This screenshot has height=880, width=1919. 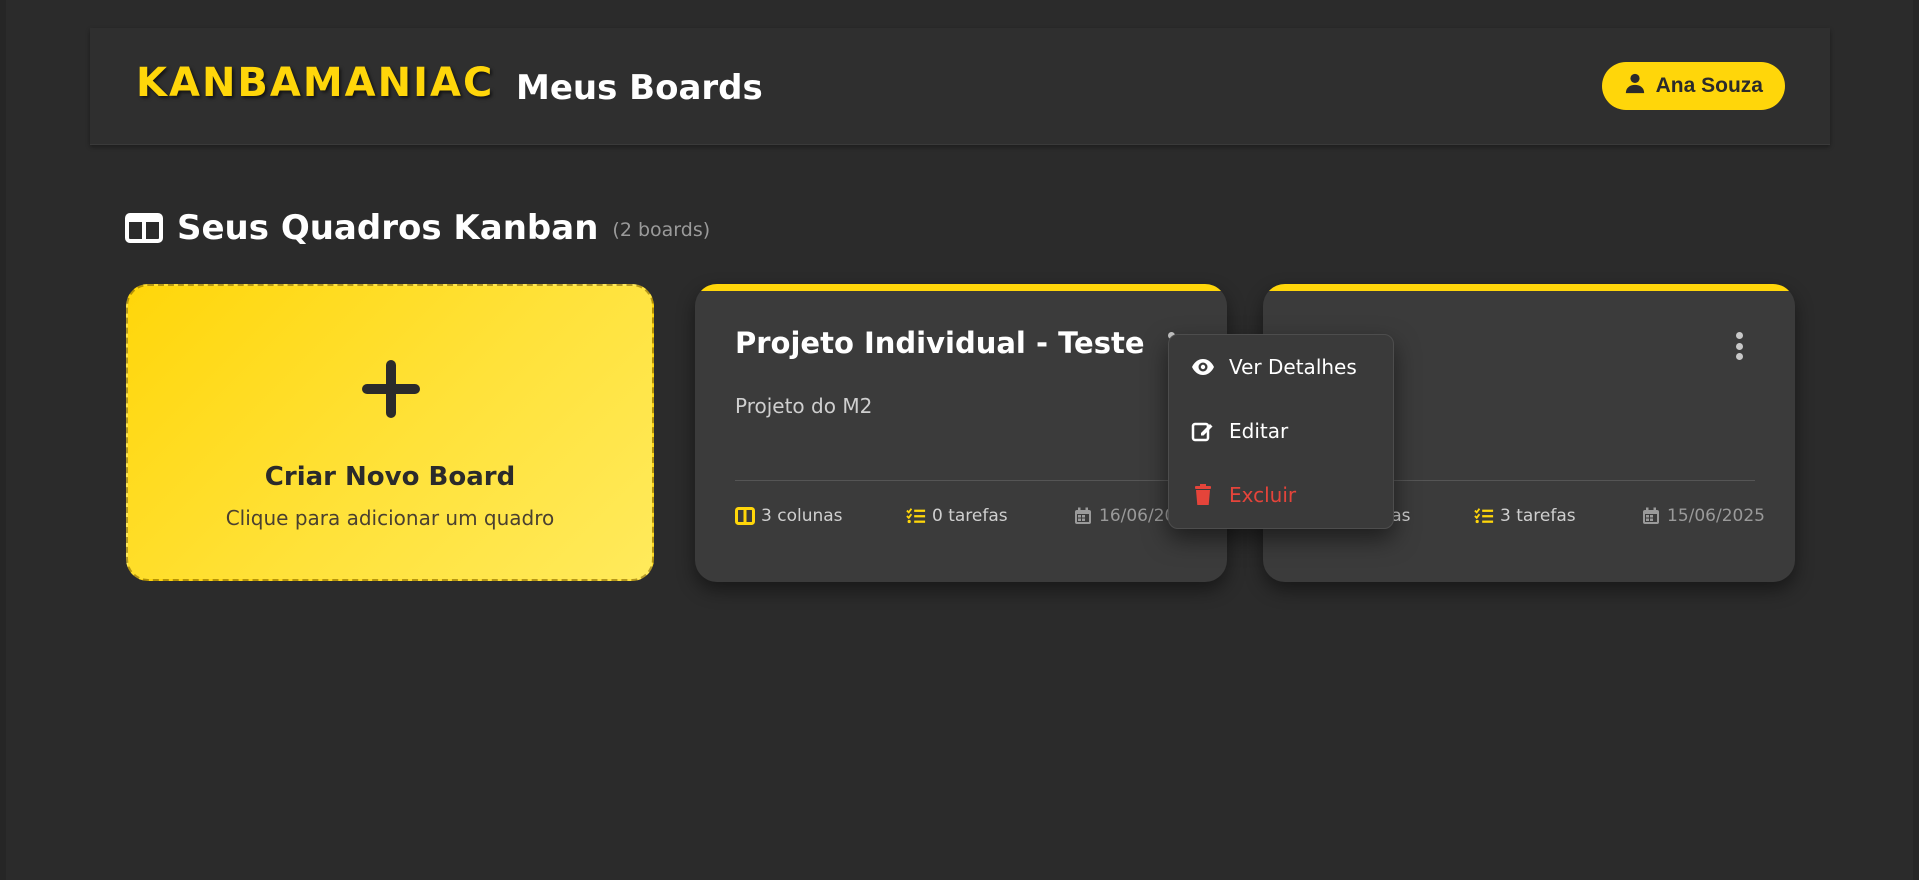 I want to click on trash-icon, so click(x=1203, y=495).